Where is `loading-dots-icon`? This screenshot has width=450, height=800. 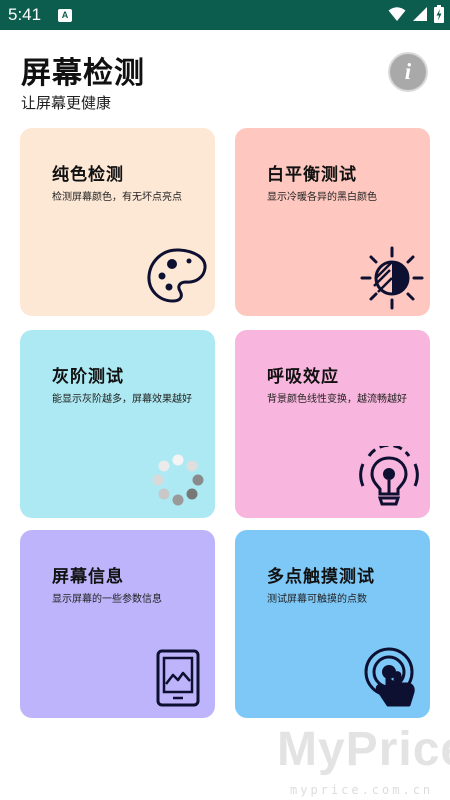 loading-dots-icon is located at coordinates (178, 480).